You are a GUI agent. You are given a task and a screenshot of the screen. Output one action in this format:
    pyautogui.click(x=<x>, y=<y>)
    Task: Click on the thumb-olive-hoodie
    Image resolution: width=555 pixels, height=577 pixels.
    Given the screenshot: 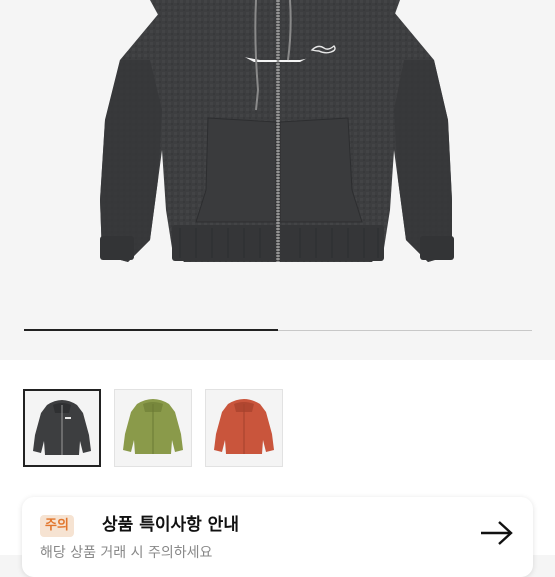 What is the action you would take?
    pyautogui.click(x=153, y=428)
    